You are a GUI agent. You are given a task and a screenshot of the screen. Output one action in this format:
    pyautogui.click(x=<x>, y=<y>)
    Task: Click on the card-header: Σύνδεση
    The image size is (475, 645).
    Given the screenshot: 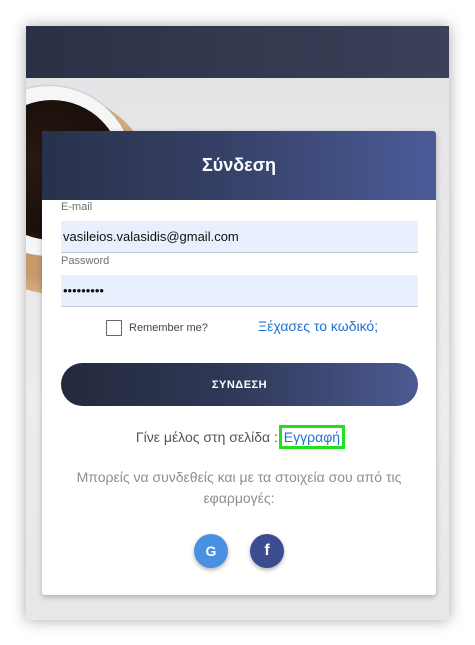 What is the action you would take?
    pyautogui.click(x=239, y=165)
    